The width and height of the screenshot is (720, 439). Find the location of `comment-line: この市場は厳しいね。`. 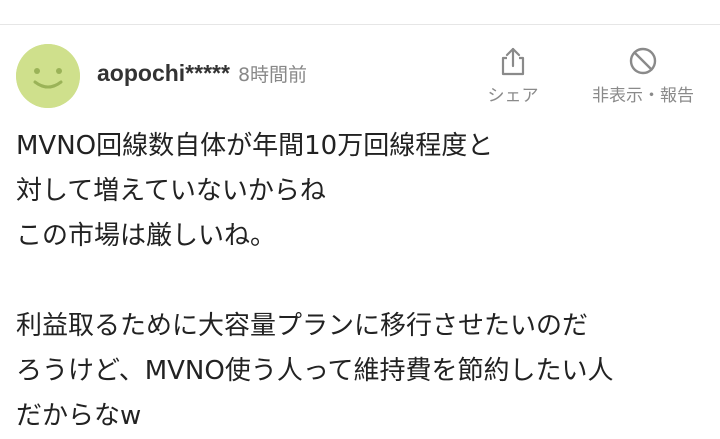

comment-line: この市場は厳しいね。 is located at coordinates (146, 236).